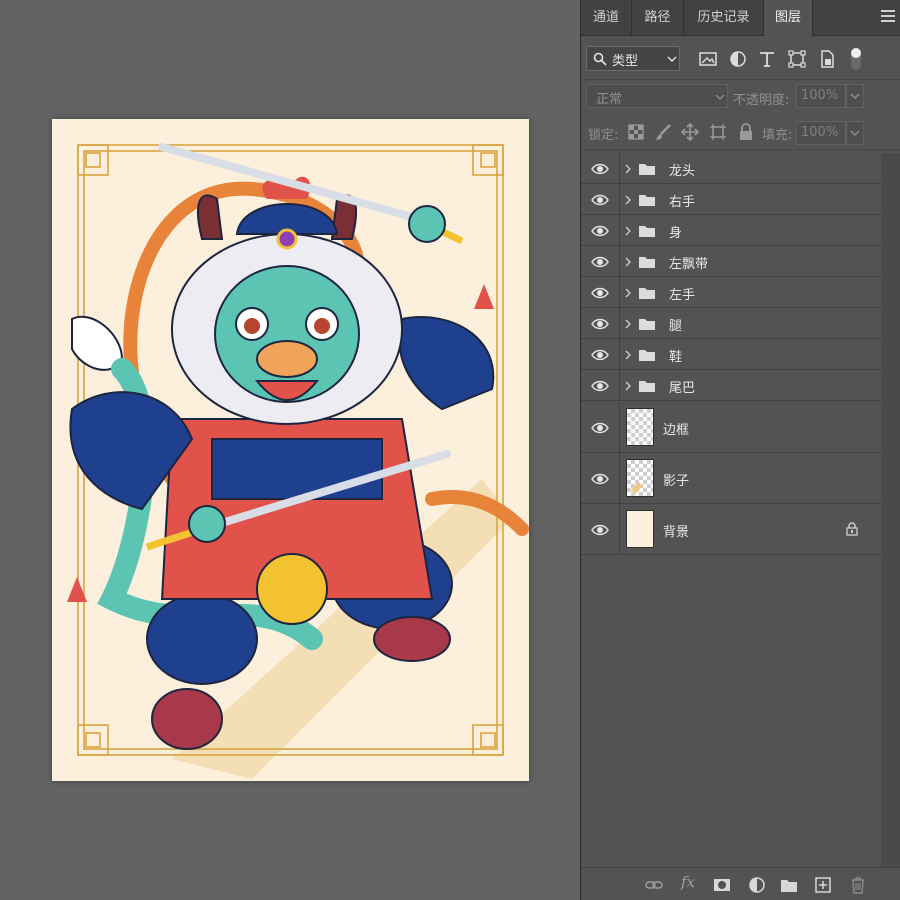  What do you see at coordinates (690, 882) in the screenshot?
I see `fx-icon: fx` at bounding box center [690, 882].